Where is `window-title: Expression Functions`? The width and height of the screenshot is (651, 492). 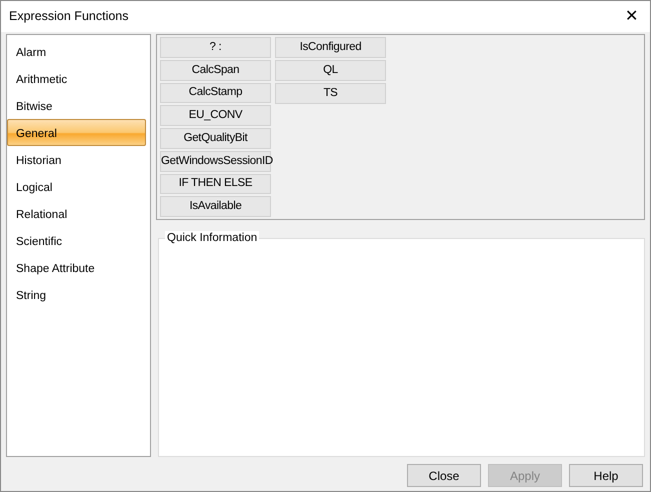
window-title: Expression Functions is located at coordinates (69, 17).